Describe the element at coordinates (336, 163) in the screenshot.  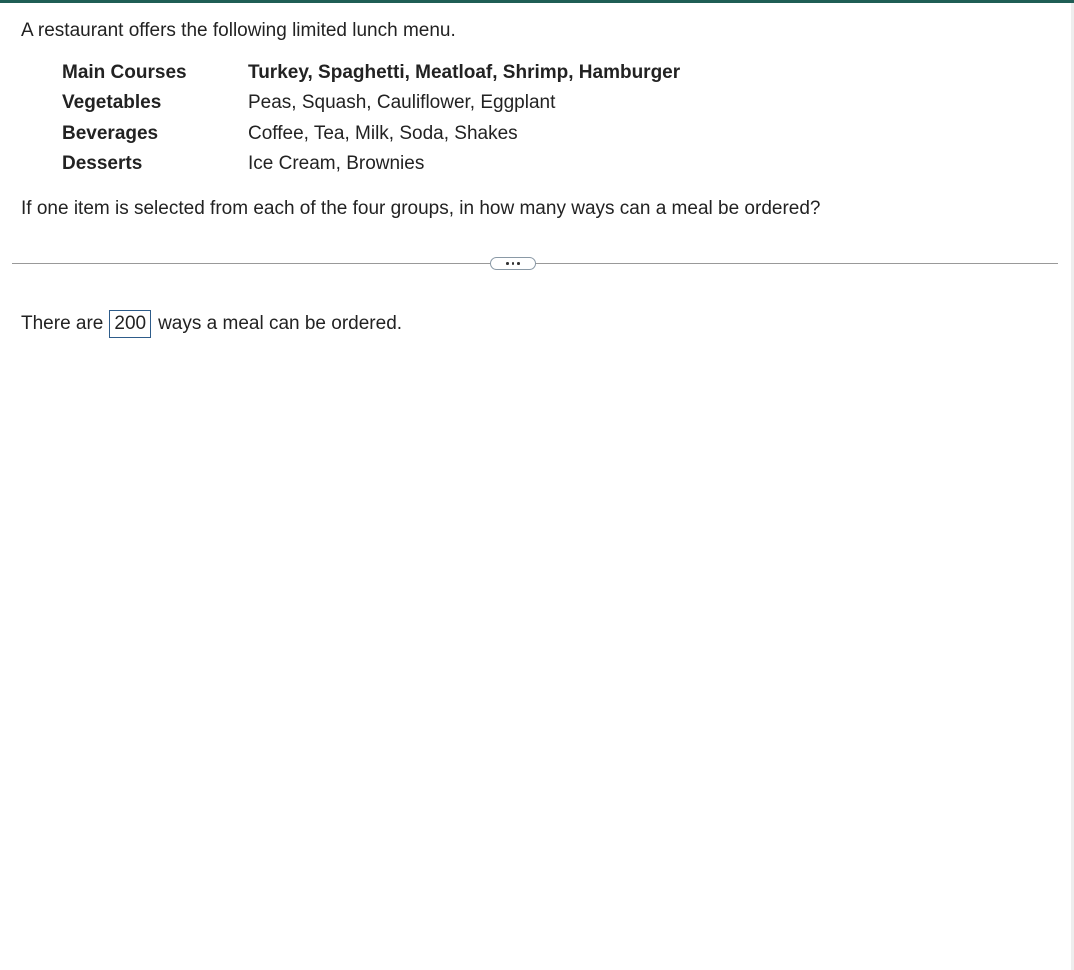
I see `menu-items: Ice Cream, Brownies` at that location.